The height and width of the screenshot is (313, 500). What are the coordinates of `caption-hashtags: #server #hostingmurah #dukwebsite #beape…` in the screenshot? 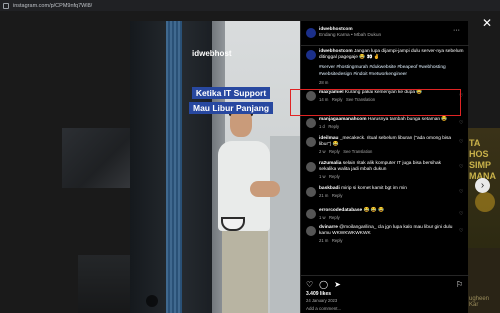 It's located at (391, 71).